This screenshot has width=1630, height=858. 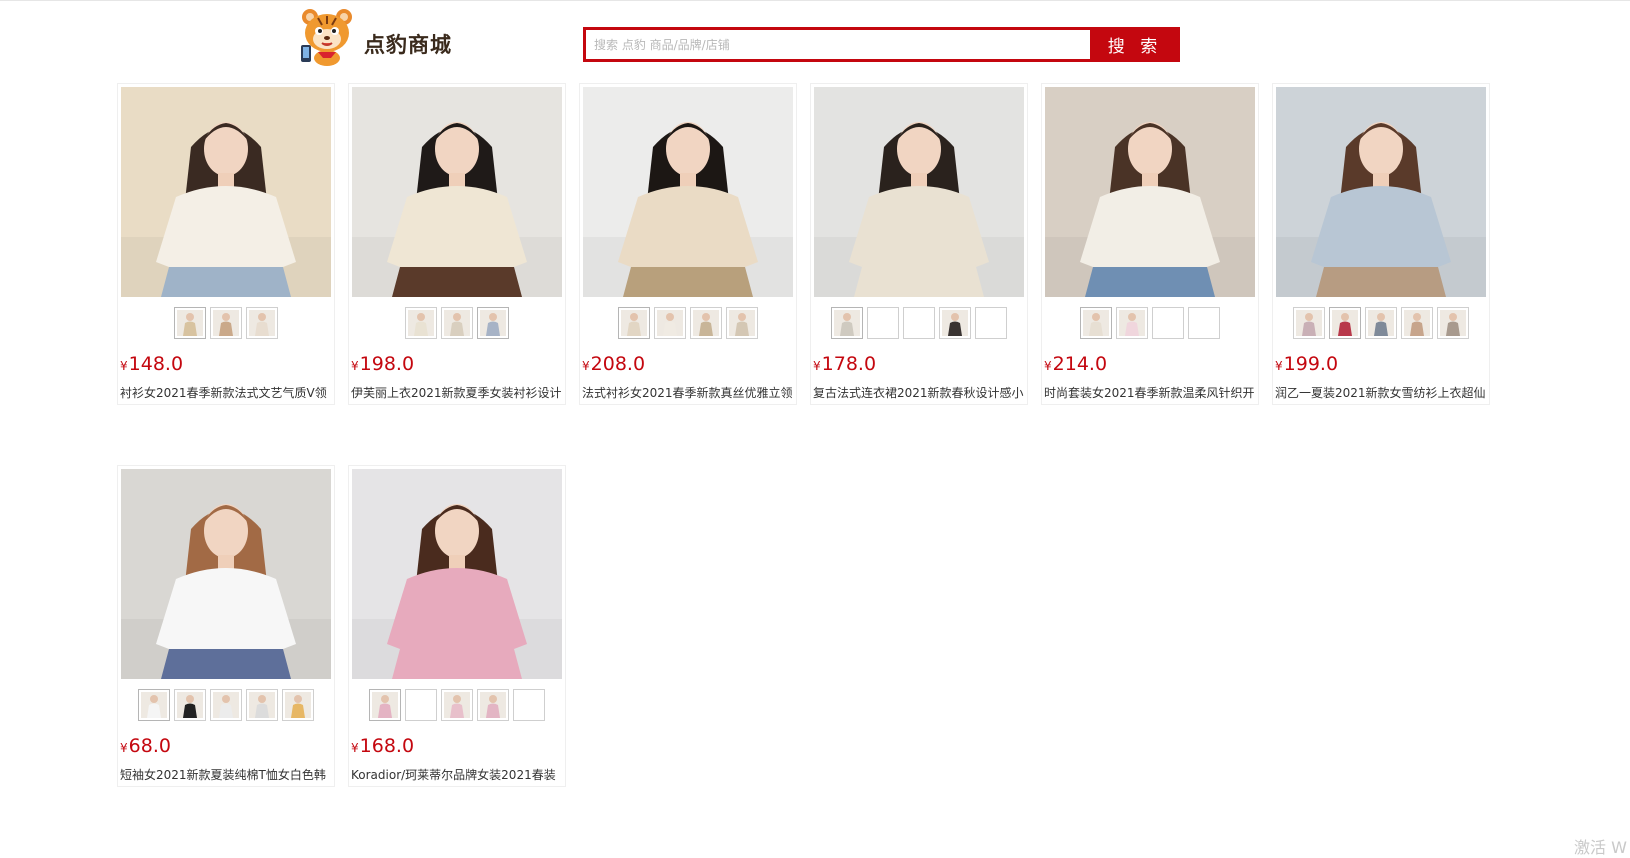 I want to click on product-card: ¥199.0 润乙一夏装2021新款女雪纺衫上衣超仙, so click(x=1381, y=244).